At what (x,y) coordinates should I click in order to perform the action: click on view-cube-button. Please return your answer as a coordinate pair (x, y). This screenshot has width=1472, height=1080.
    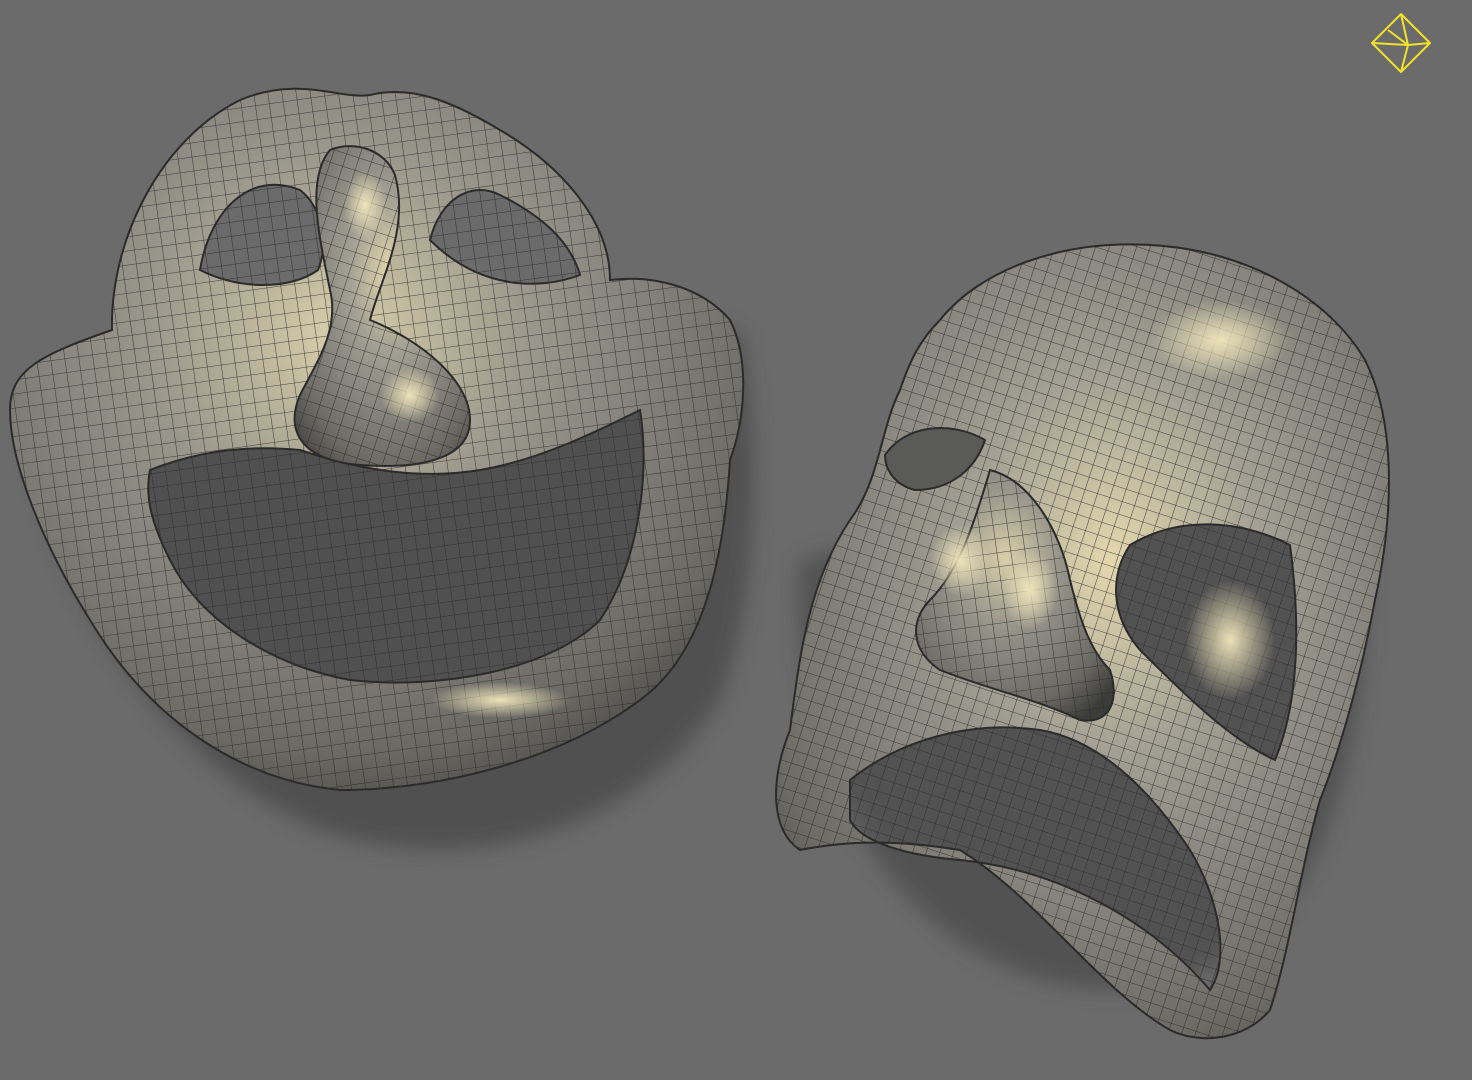
    Looking at the image, I should click on (1401, 43).